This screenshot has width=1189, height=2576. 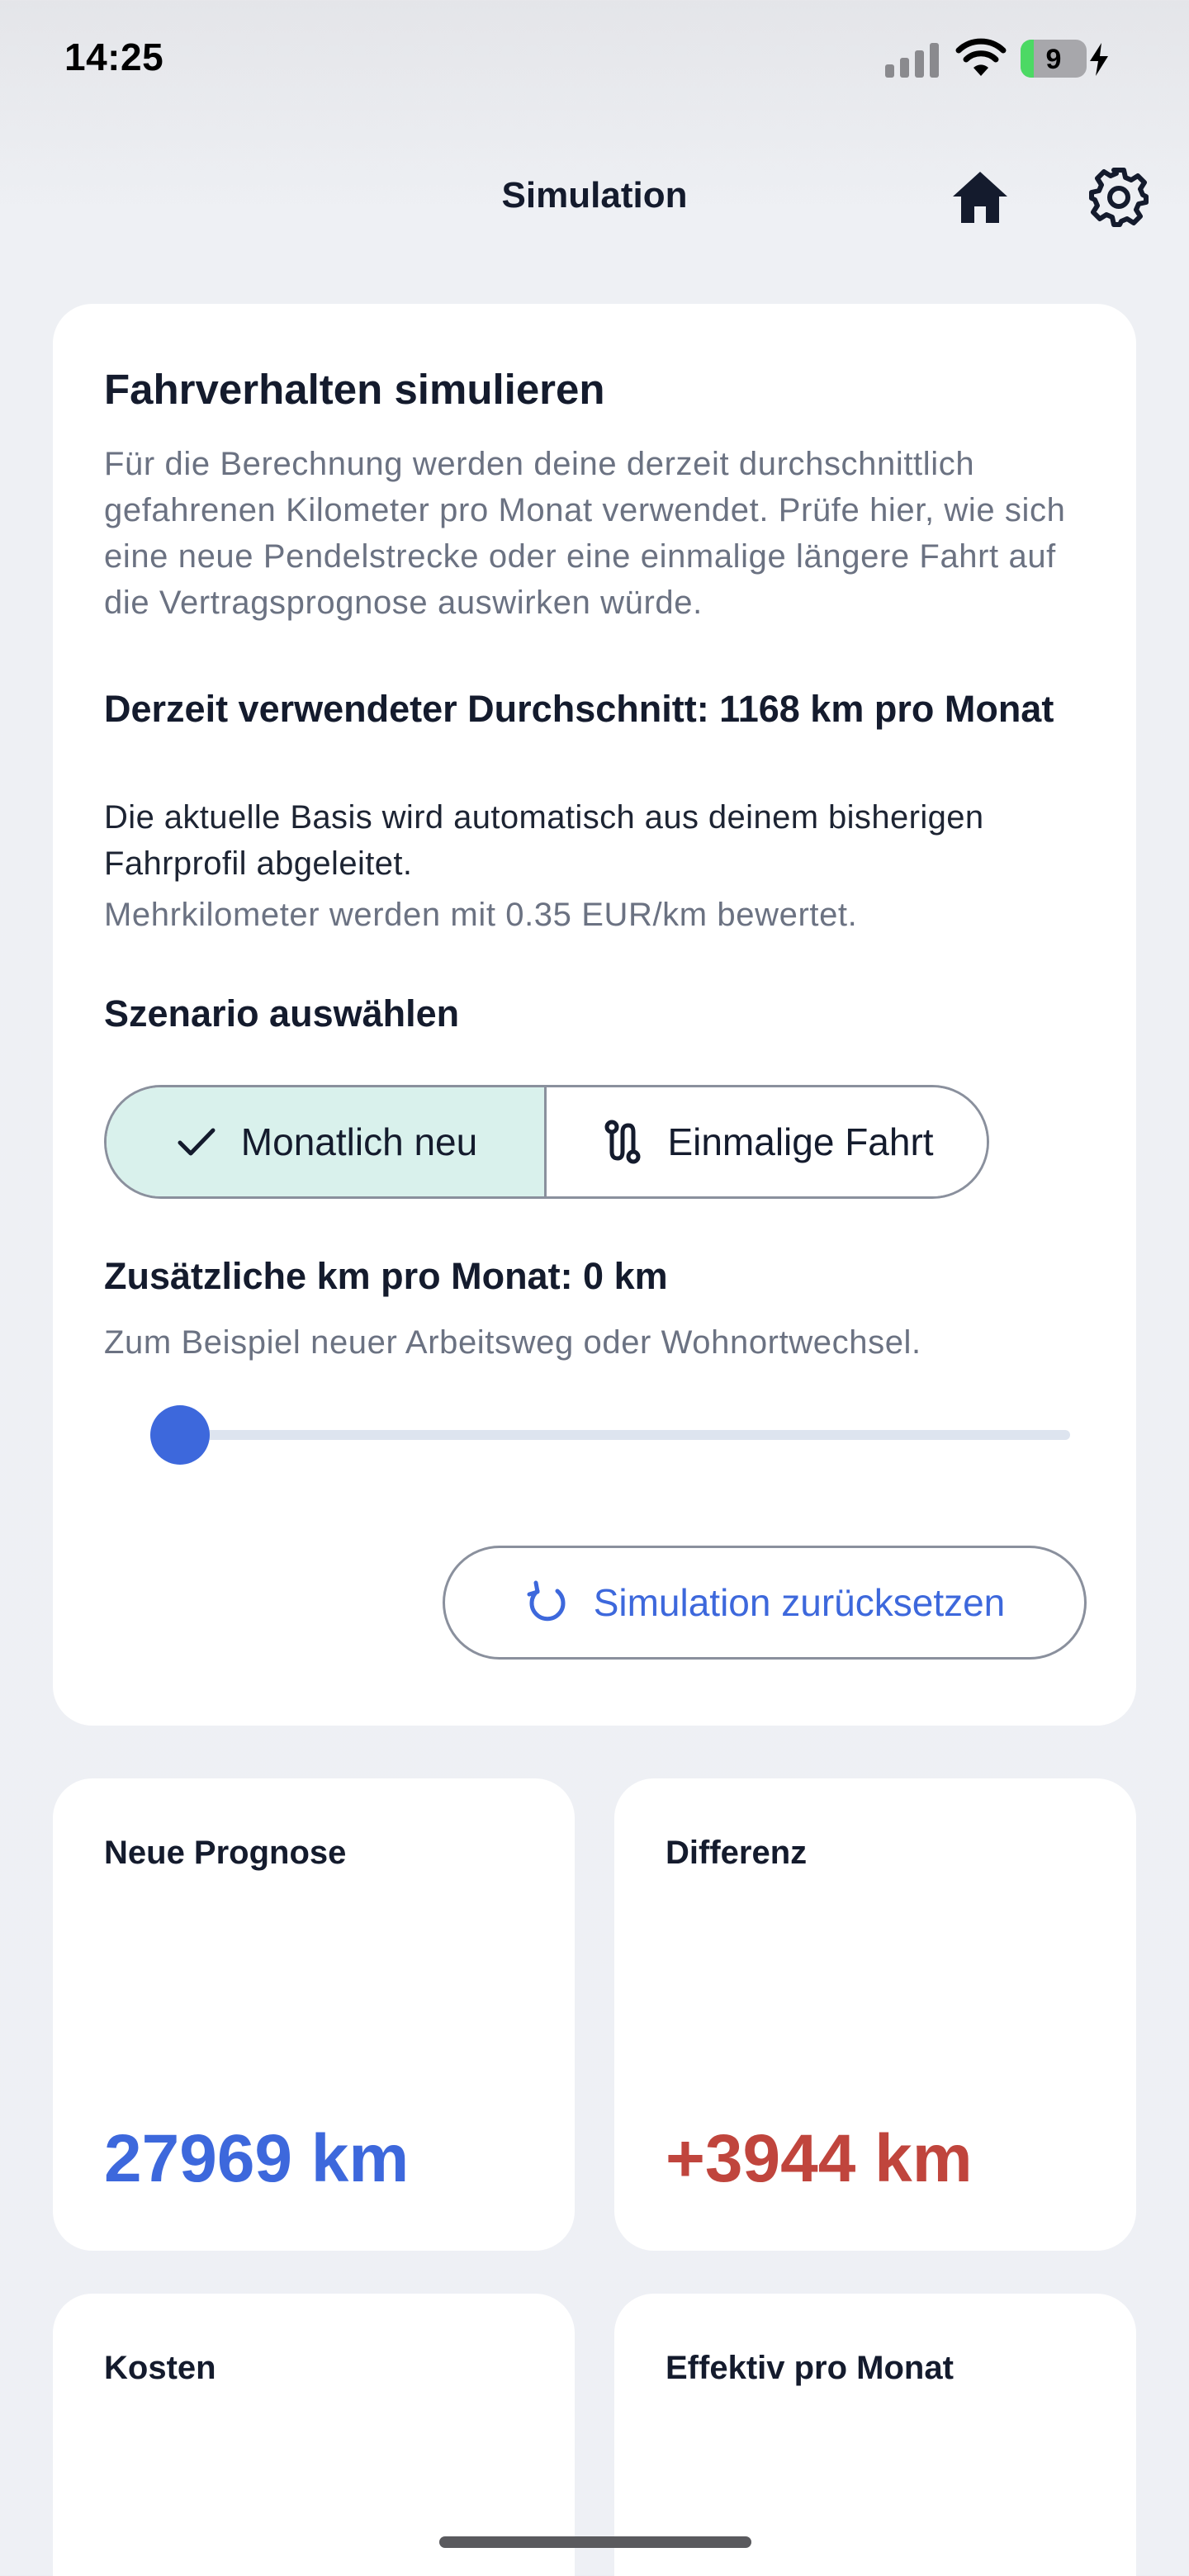 I want to click on status-time: 14:25, so click(x=114, y=57).